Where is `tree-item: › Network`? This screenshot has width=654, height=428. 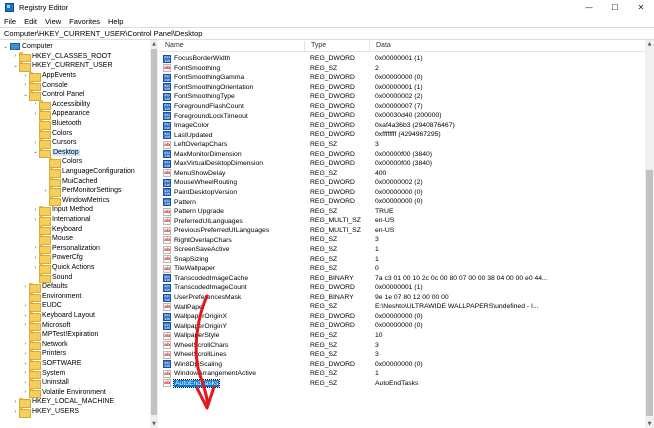 tree-item: › Network is located at coordinates (45, 345).